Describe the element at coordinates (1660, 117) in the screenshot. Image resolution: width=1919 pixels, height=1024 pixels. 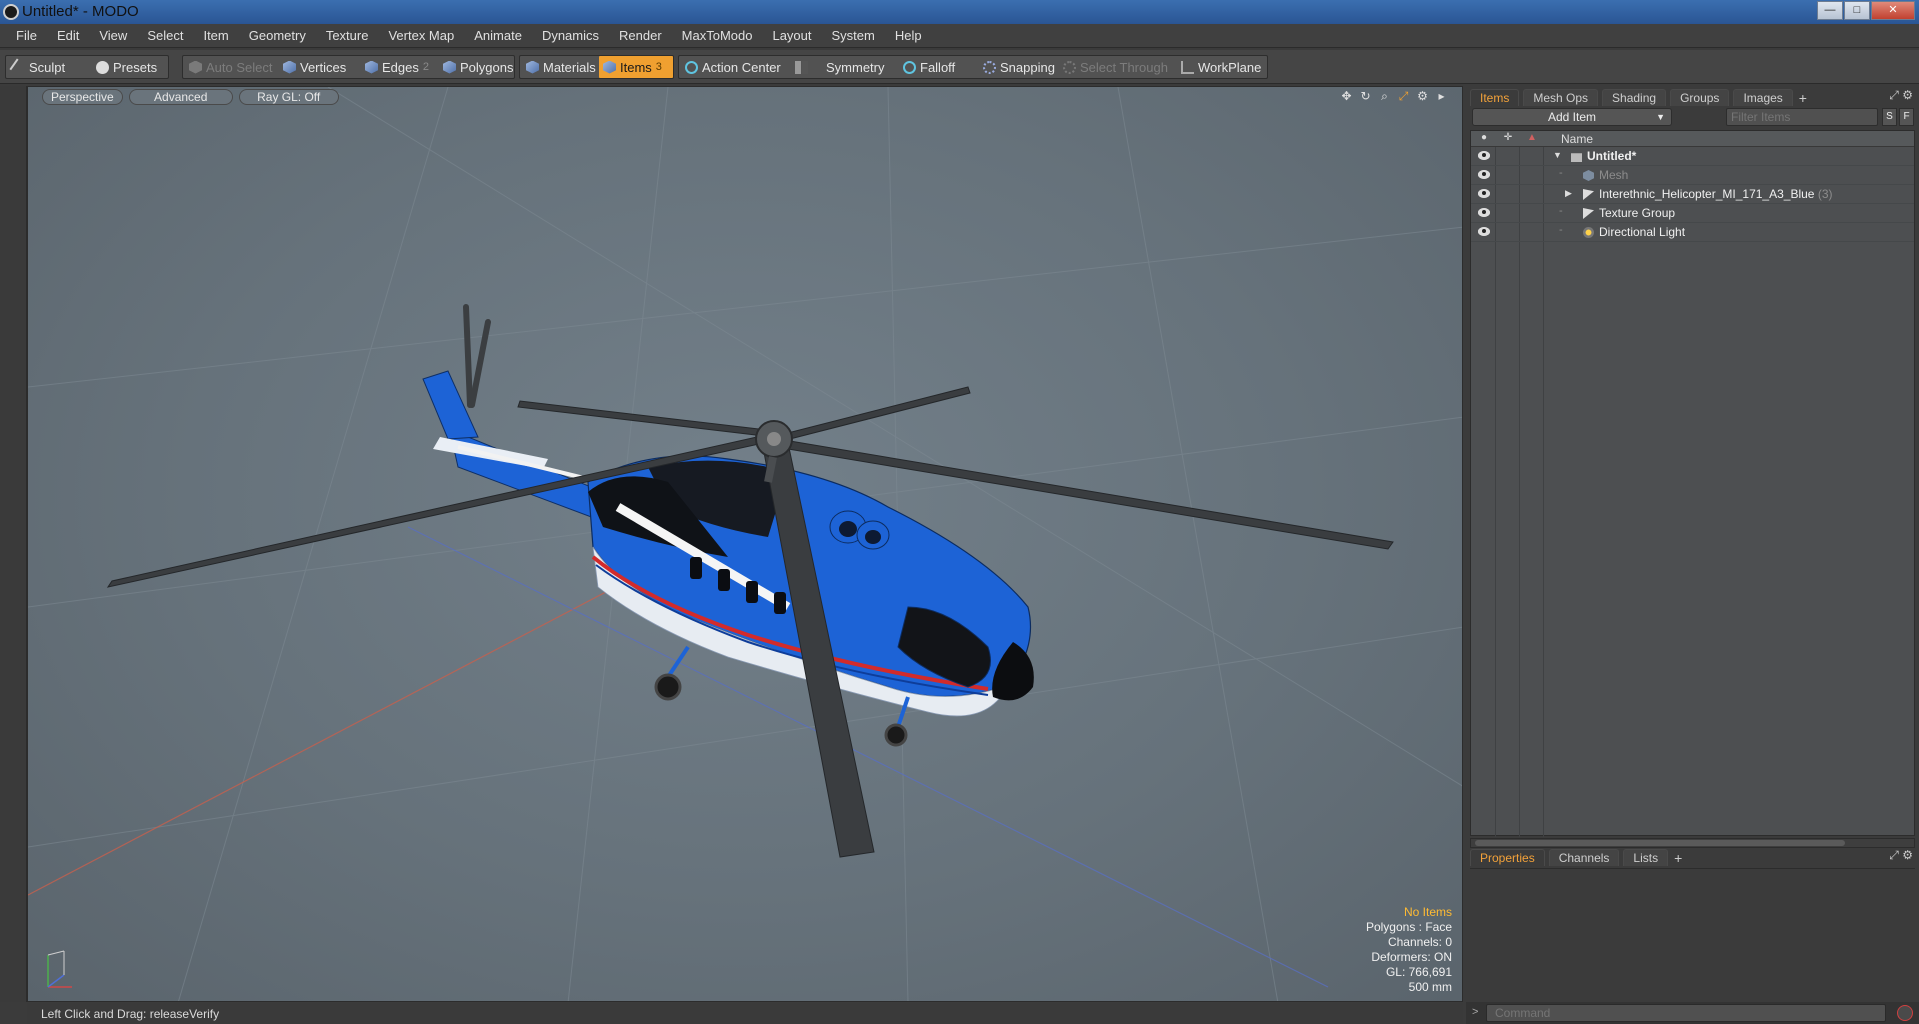
I see `chevron-down-icon: ▼` at that location.